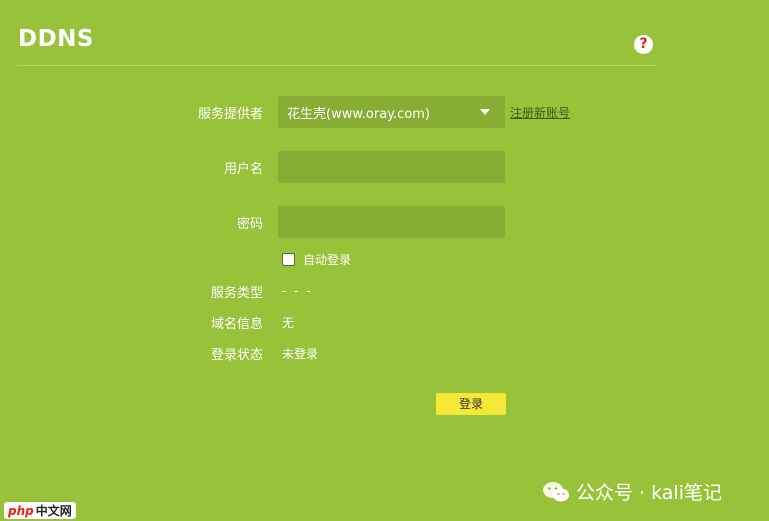  What do you see at coordinates (236, 293) in the screenshot?
I see `service-type-label: 服务类型` at bounding box center [236, 293].